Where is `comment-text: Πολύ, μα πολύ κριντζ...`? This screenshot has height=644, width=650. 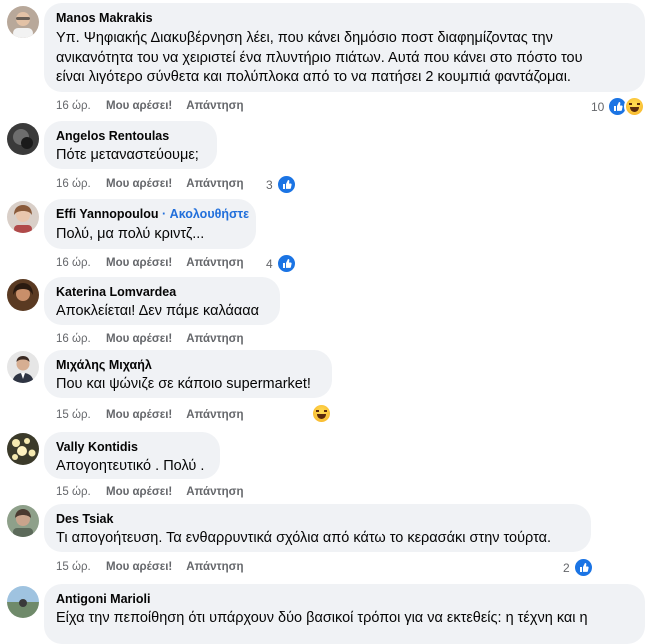
comment-text: Πολύ, μα πολύ κριντζ... is located at coordinates (130, 234).